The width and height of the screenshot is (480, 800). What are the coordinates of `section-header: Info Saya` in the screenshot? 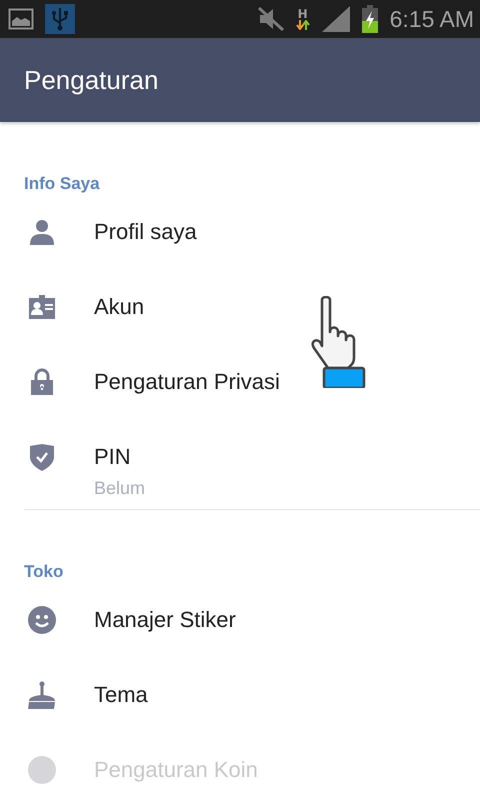 It's located at (62, 184).